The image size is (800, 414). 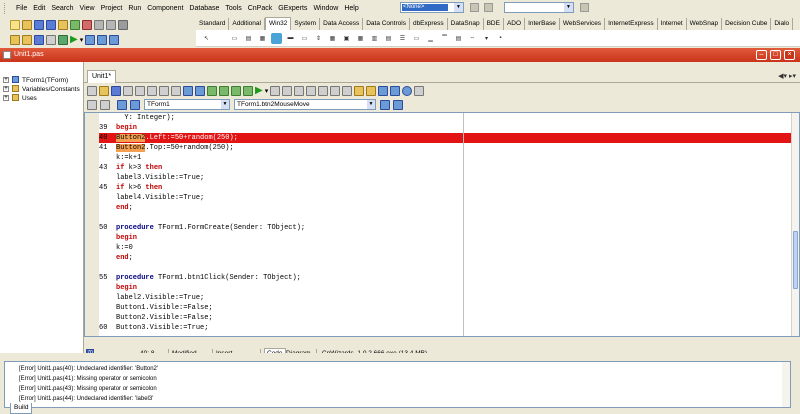 I want to click on code-text: k:=k+1, so click(x=128, y=158).